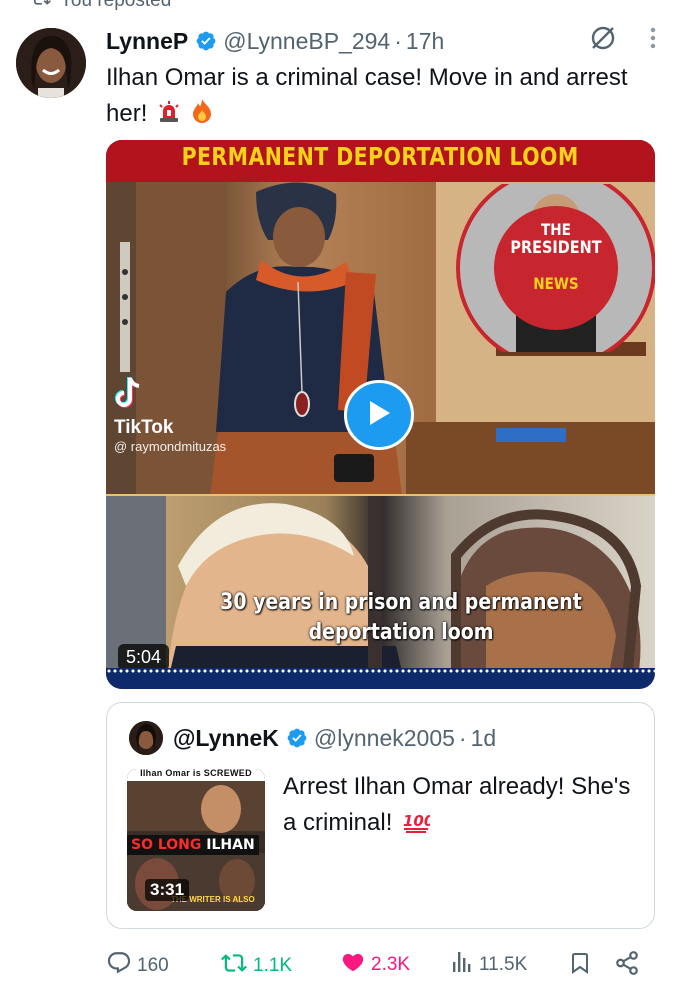  Describe the element at coordinates (416, 821) in the screenshot. I see `svg-text: 100` at that location.